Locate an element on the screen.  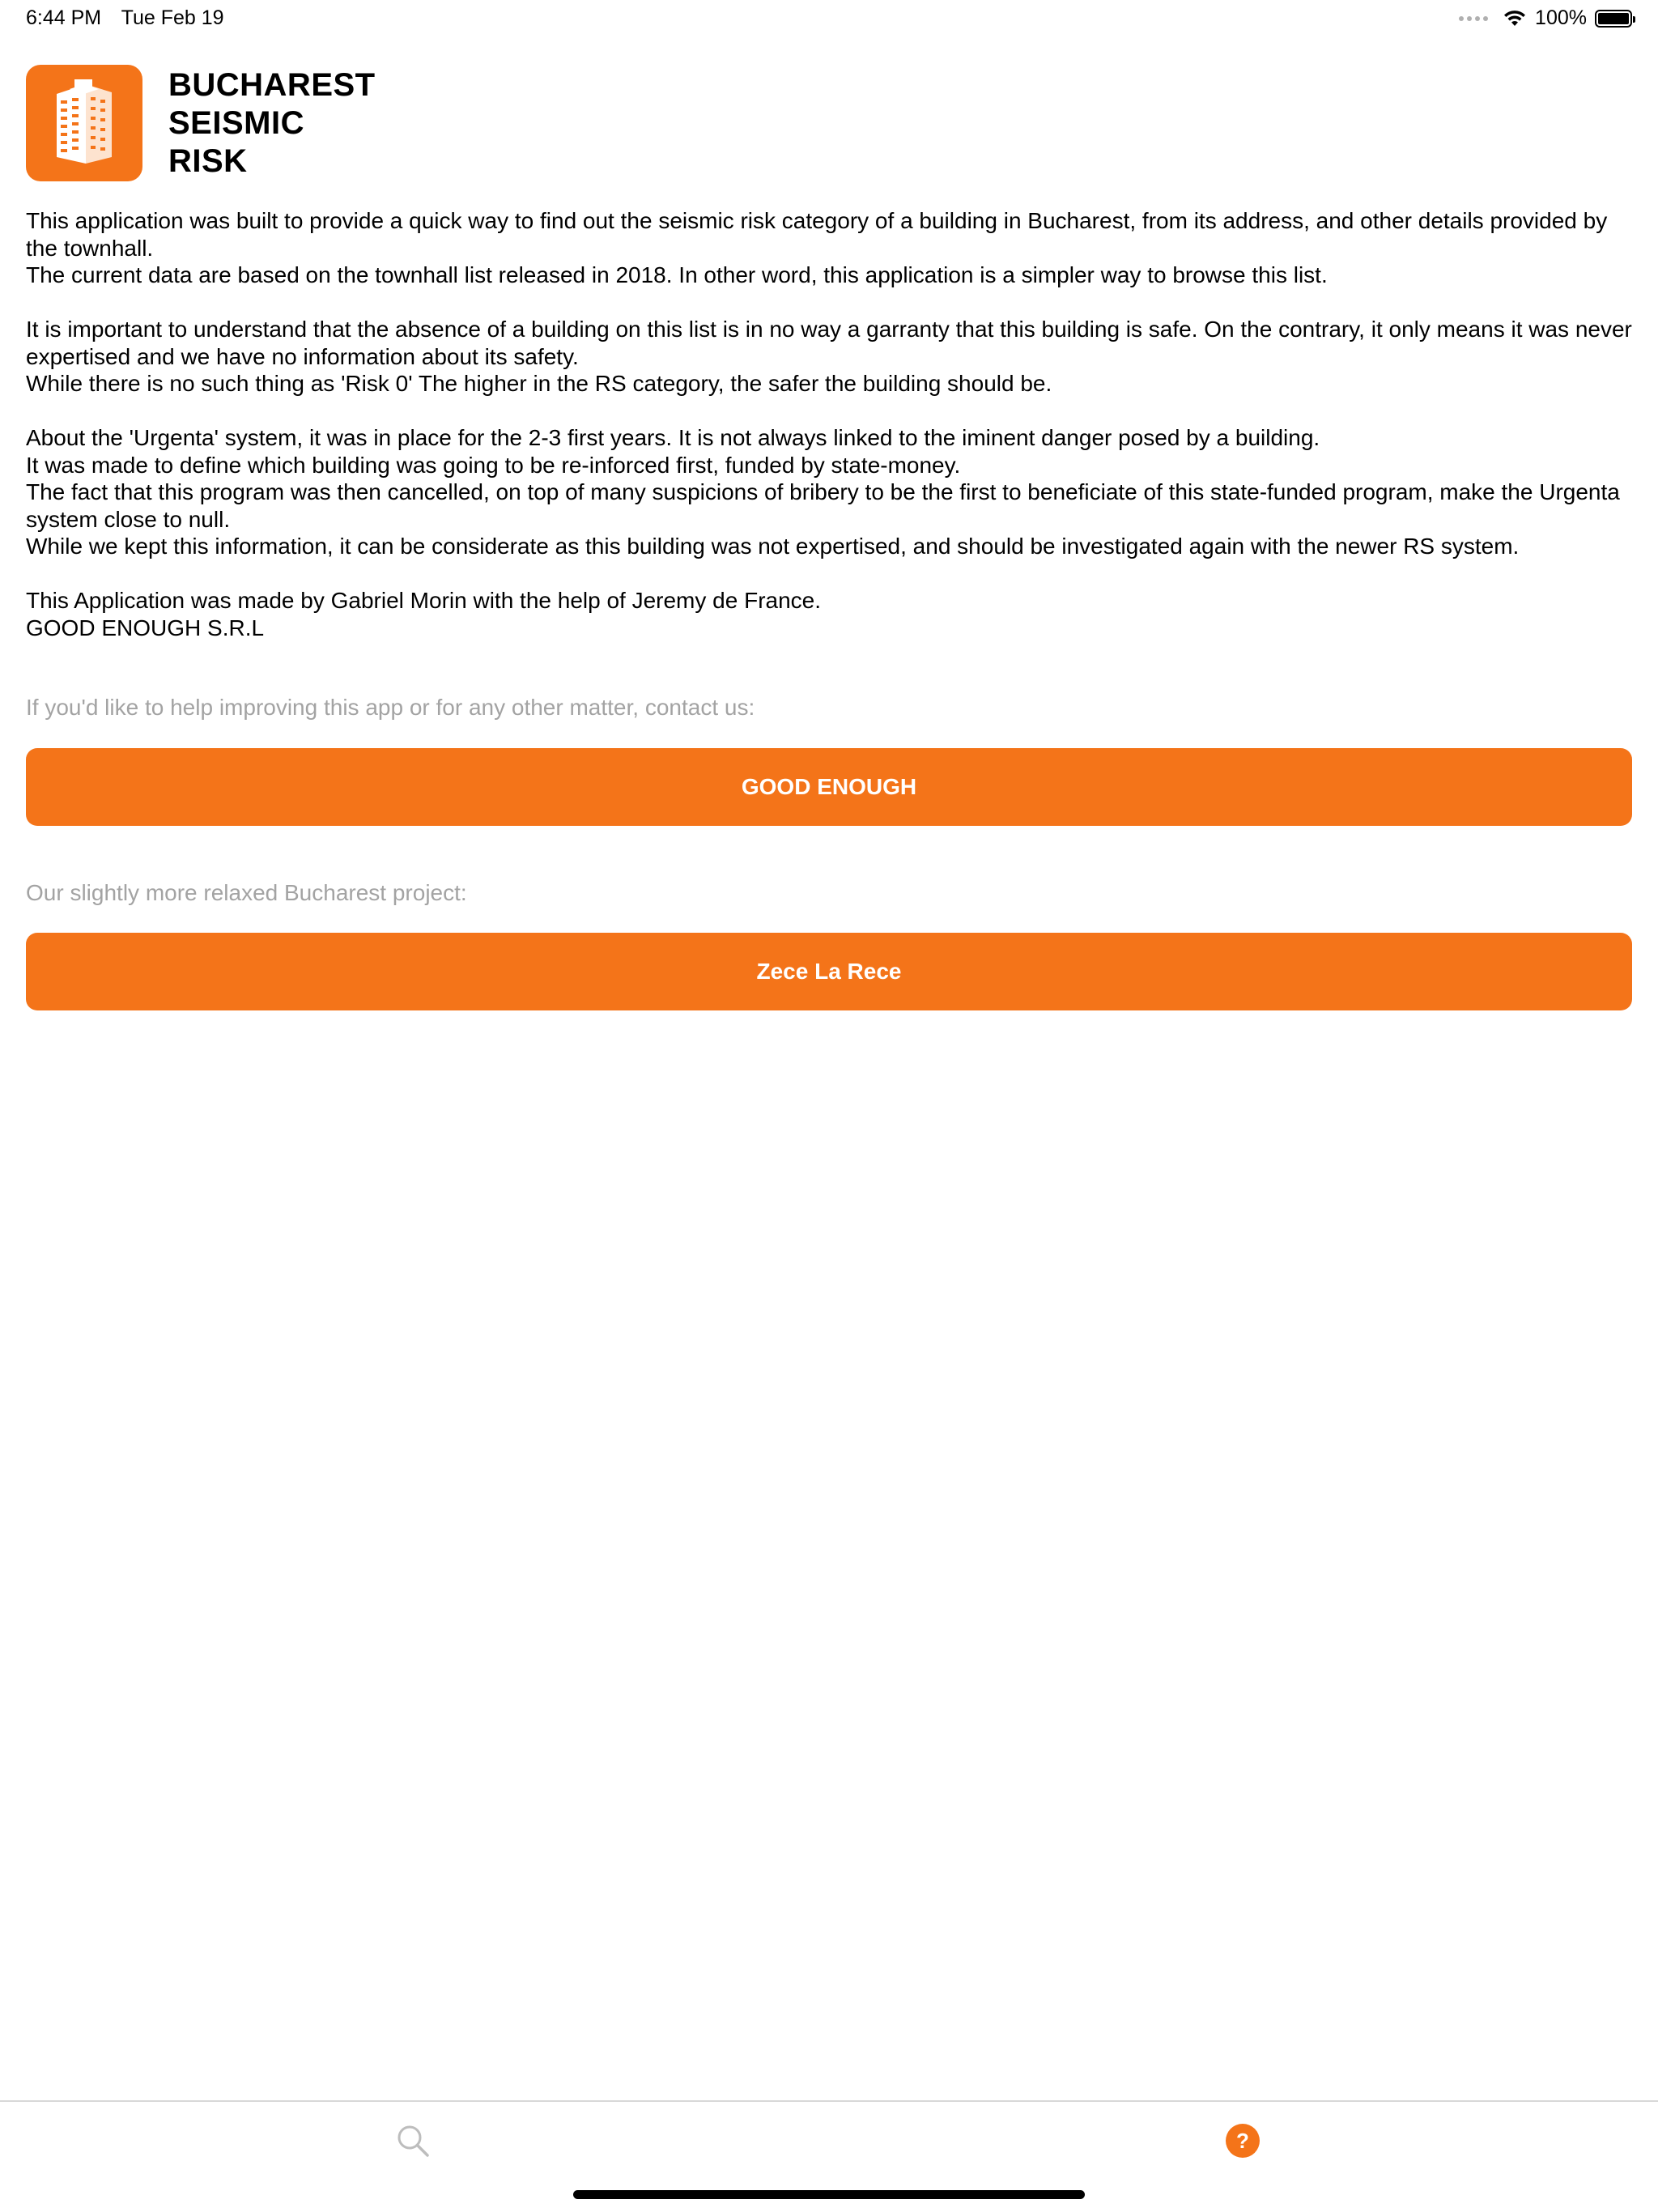
tab-help: ? is located at coordinates (1242, 2140).